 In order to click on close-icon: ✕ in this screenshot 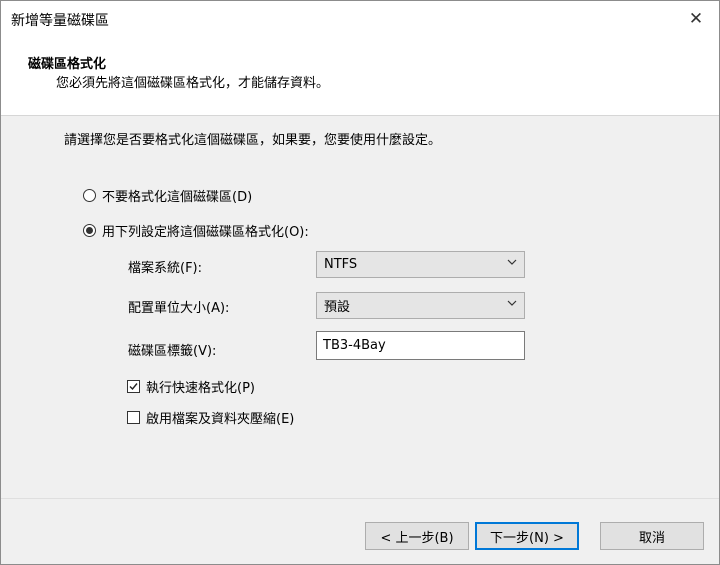, I will do `click(696, 19)`.